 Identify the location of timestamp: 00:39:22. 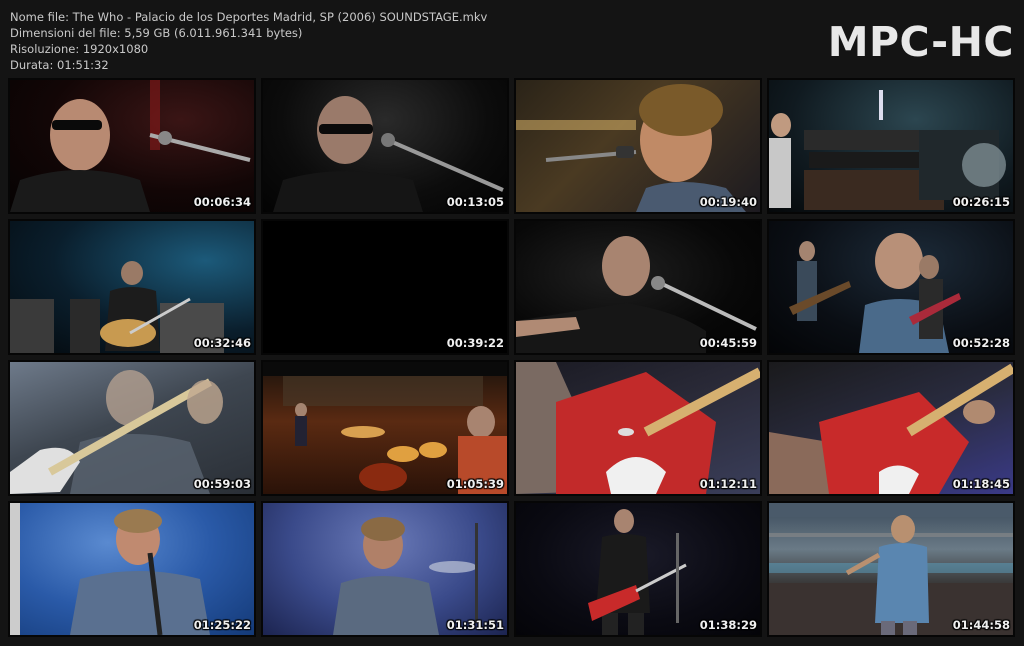
(475, 343).